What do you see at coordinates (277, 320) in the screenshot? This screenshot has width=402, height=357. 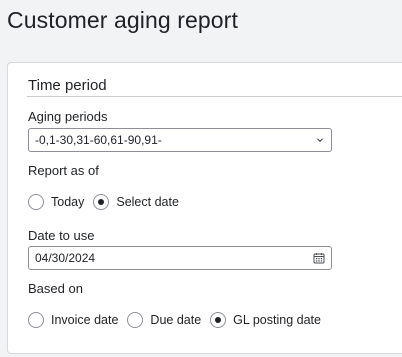 I see `radio-label-gl-posting-date: GL posting date` at bounding box center [277, 320].